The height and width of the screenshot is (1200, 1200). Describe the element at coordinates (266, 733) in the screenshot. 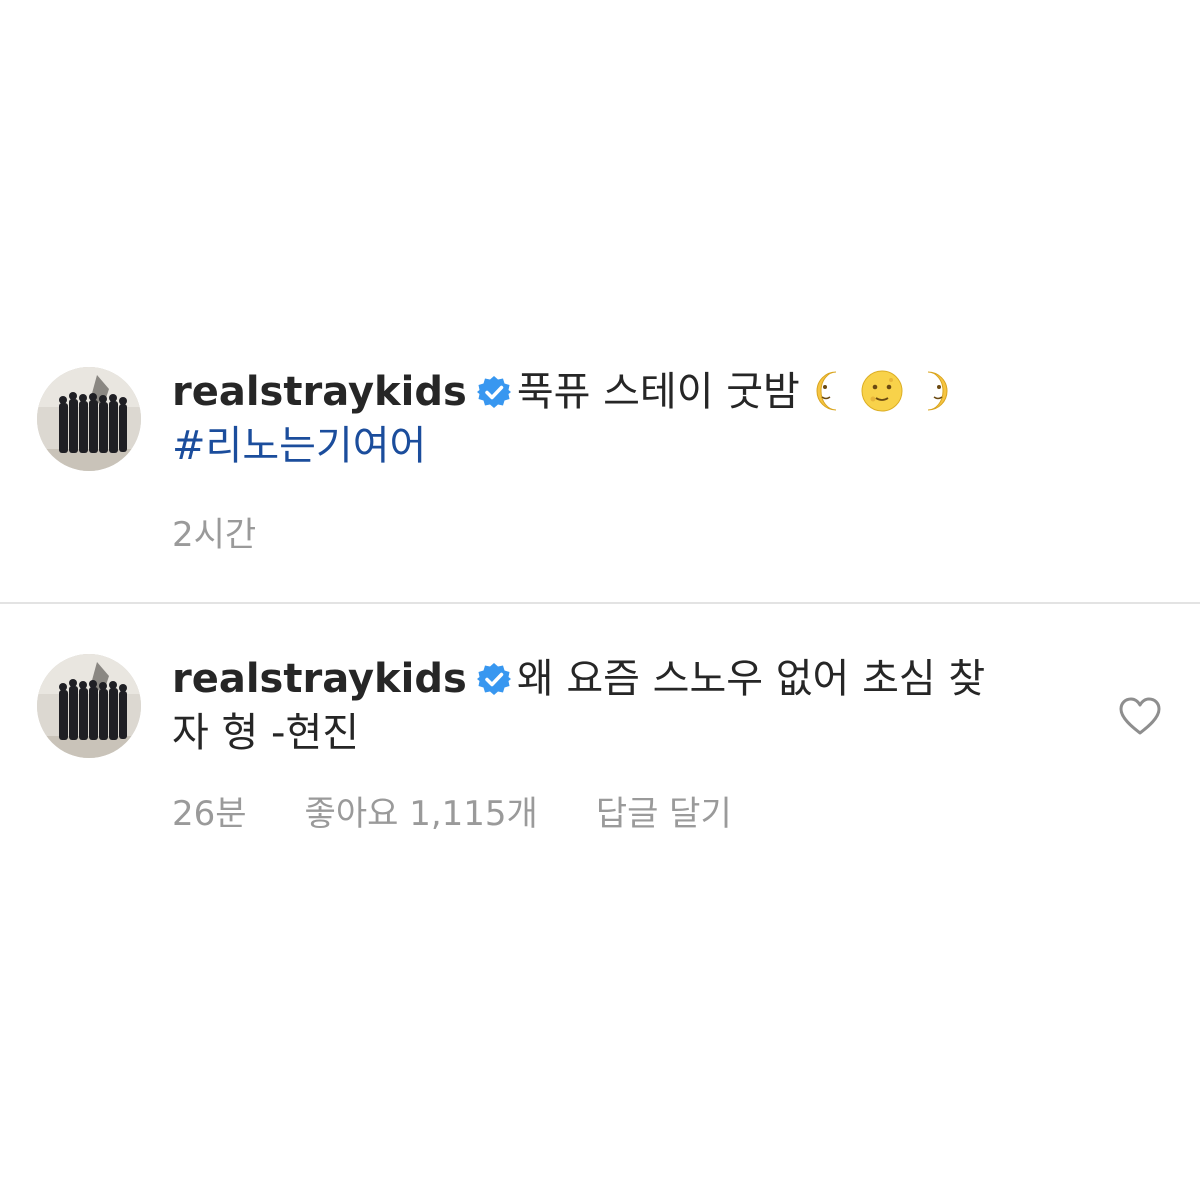

I see `comment-message-line2: 자 형 -현진` at that location.